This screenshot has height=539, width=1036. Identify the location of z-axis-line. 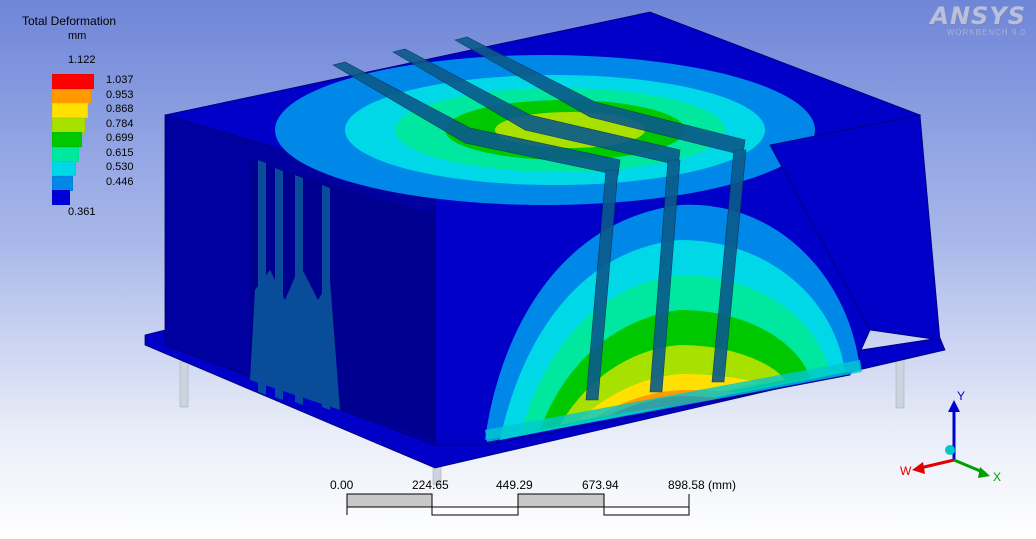
(937, 464).